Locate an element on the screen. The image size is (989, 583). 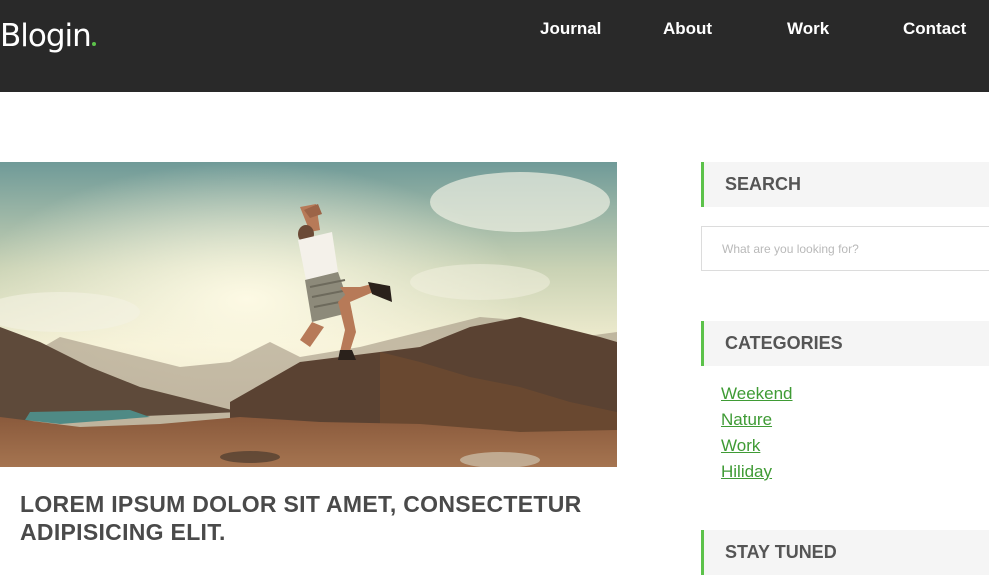
category-link-work: Work is located at coordinates (740, 445).